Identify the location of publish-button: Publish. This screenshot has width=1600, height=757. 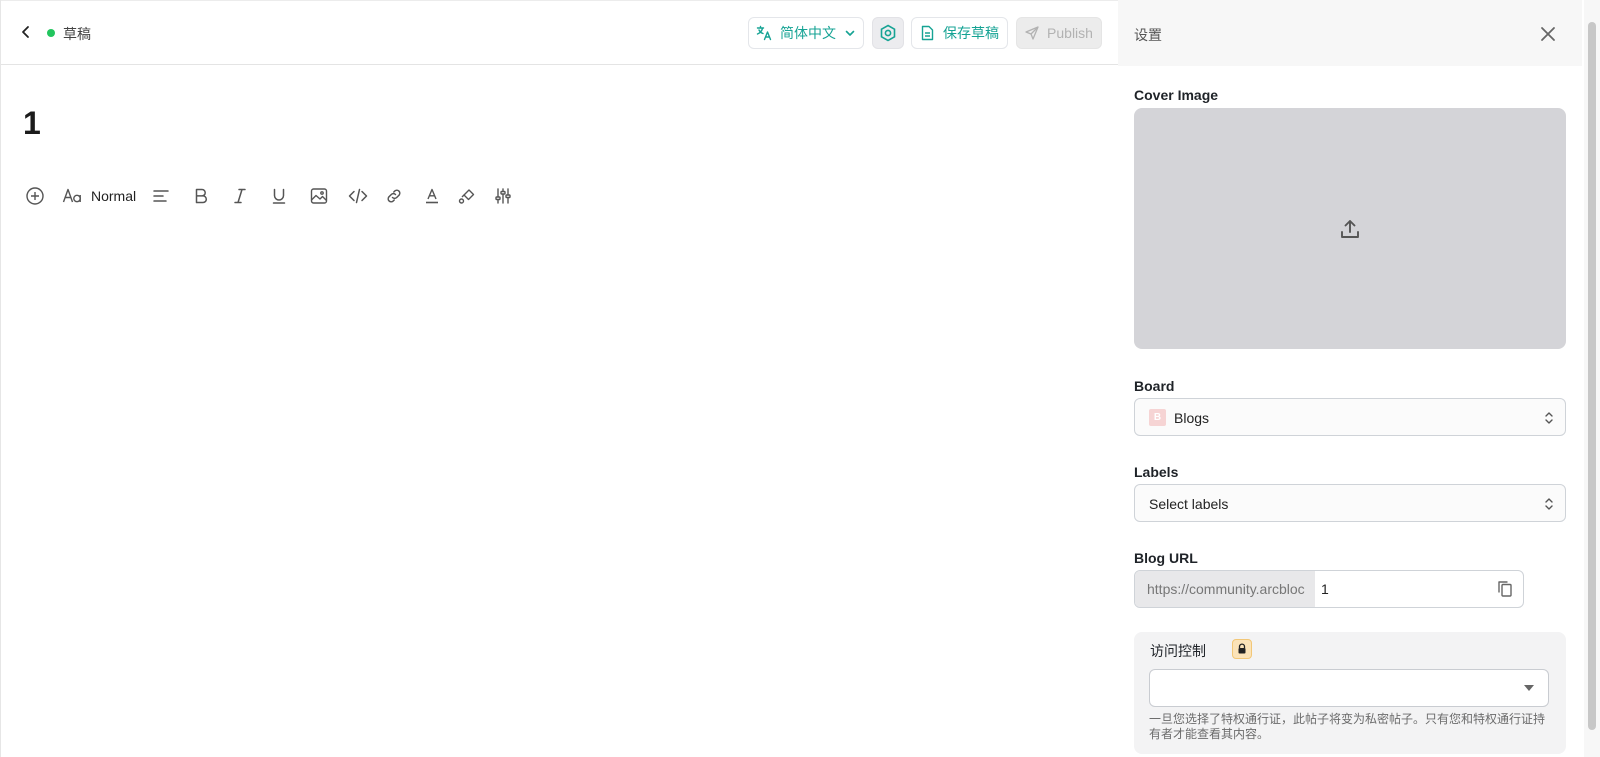
(1059, 33).